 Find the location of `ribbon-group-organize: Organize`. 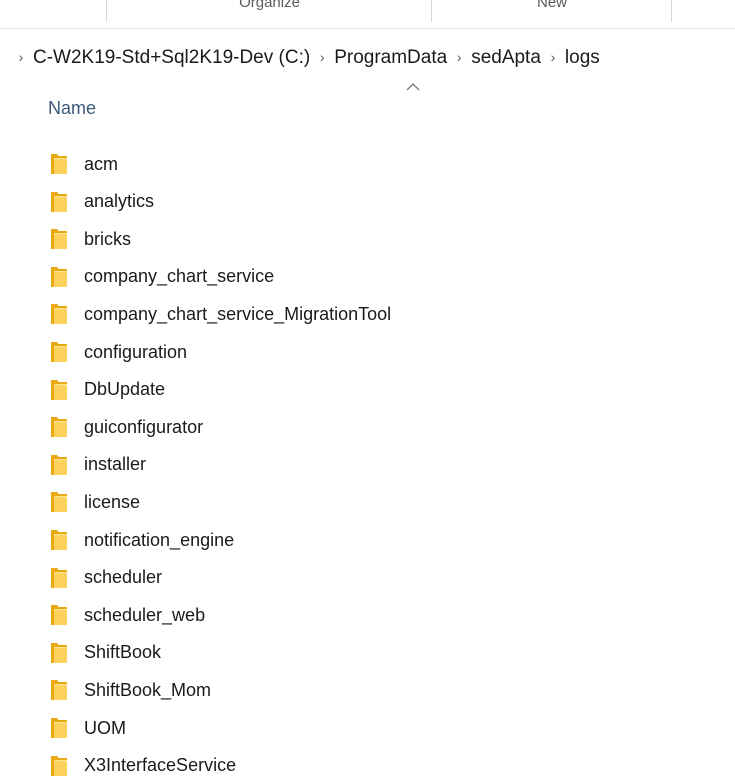

ribbon-group-organize: Organize is located at coordinates (269, 11).